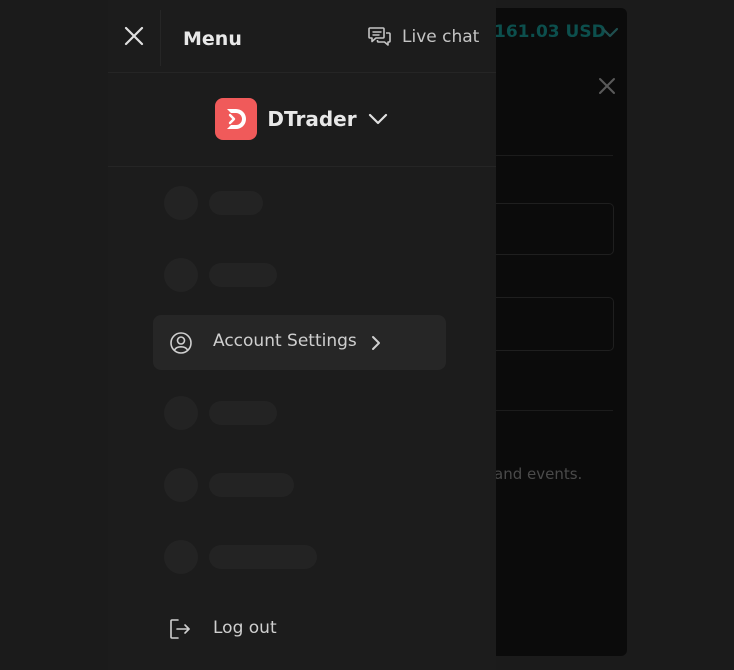 The width and height of the screenshot is (734, 670). I want to click on dtrader-logo-icon, so click(236, 119).